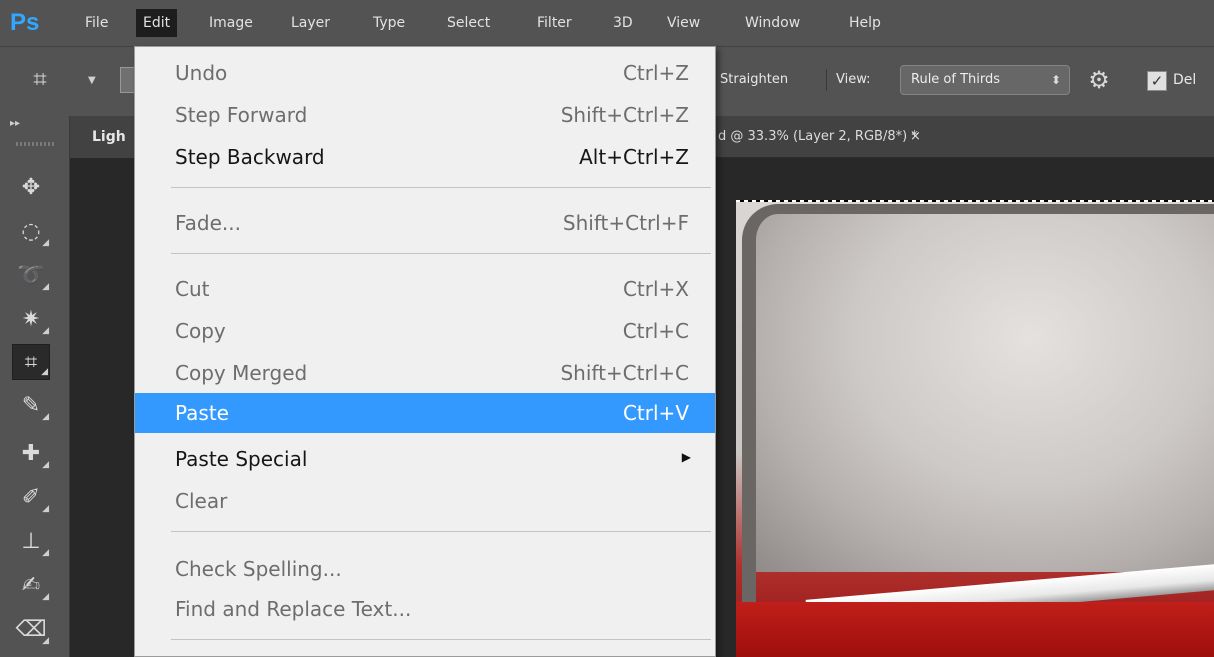  I want to click on submenu-arrow-icon: ▶, so click(686, 457).